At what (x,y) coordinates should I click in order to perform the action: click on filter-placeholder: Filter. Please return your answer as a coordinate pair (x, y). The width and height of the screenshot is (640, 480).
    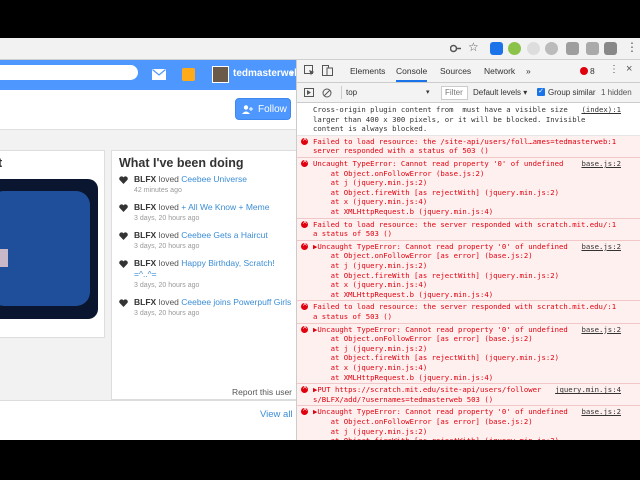
    Looking at the image, I should click on (454, 92).